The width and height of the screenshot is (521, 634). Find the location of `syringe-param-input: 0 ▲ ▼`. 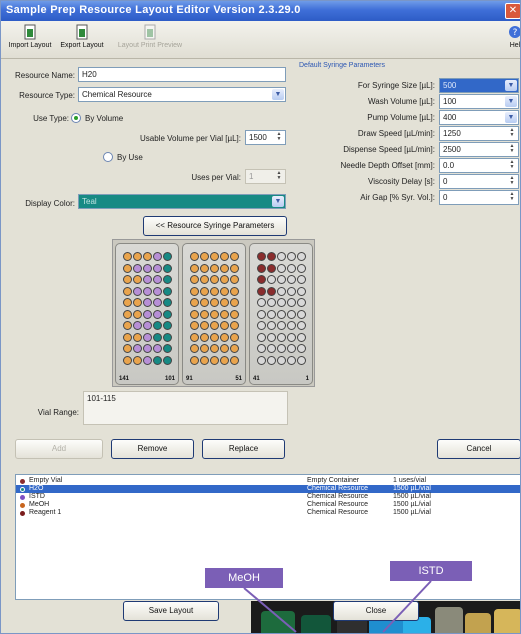

syringe-param-input: 0 ▲ ▼ is located at coordinates (479, 197).